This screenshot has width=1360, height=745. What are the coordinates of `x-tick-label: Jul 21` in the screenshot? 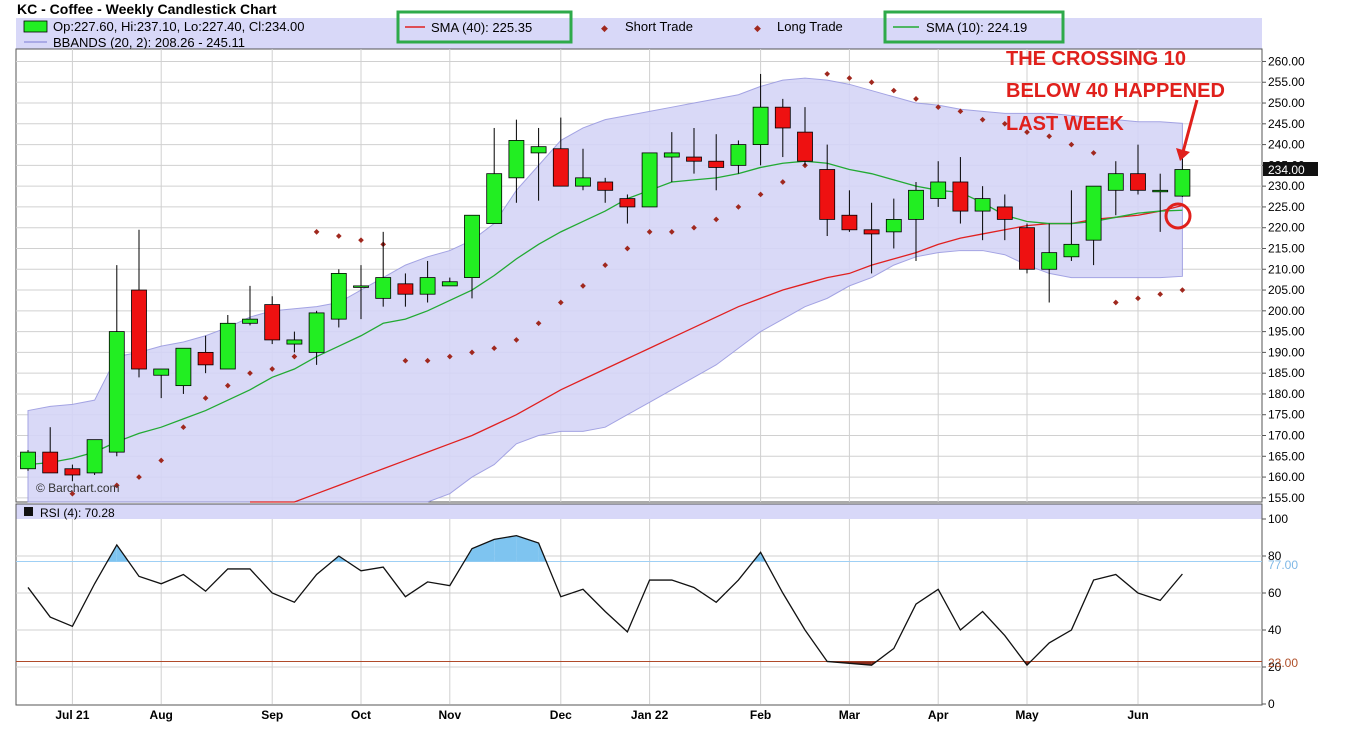 It's located at (72, 715).